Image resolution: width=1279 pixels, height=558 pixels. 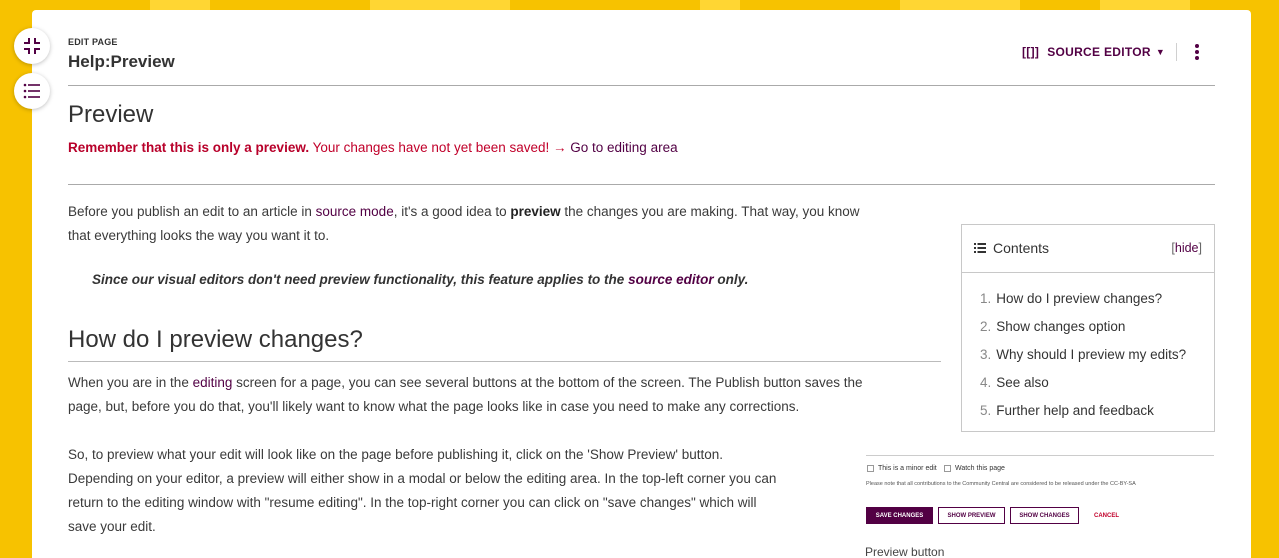 What do you see at coordinates (986, 354) in the screenshot?
I see `toc-item-number: 3.` at bounding box center [986, 354].